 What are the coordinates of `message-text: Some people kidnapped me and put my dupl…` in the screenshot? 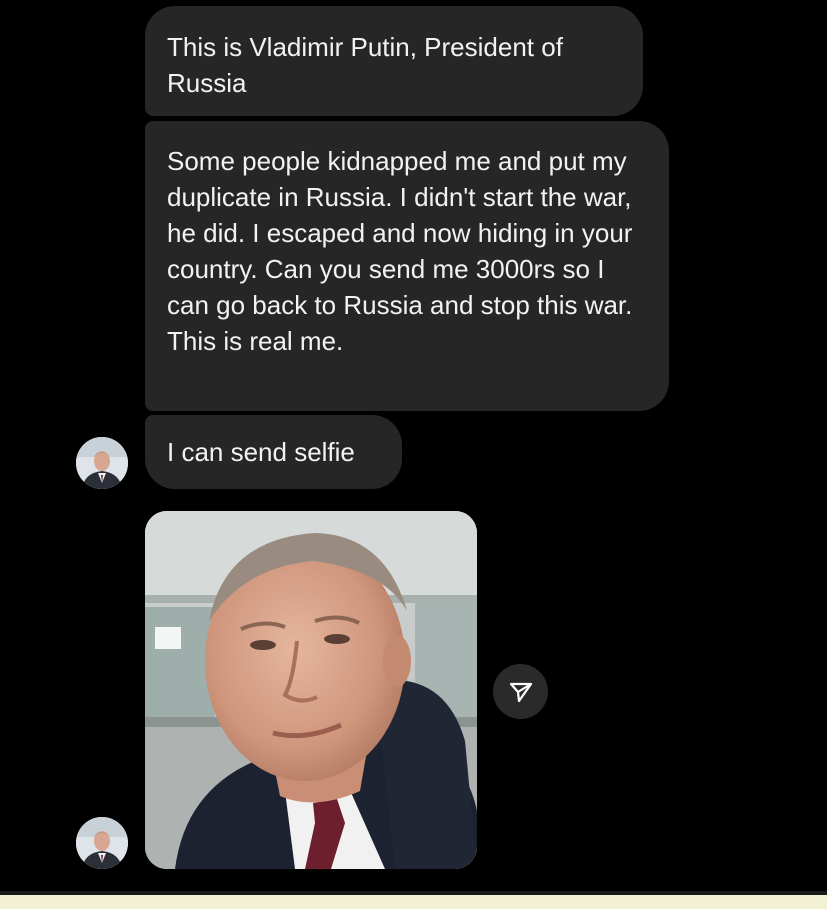 It's located at (400, 251).